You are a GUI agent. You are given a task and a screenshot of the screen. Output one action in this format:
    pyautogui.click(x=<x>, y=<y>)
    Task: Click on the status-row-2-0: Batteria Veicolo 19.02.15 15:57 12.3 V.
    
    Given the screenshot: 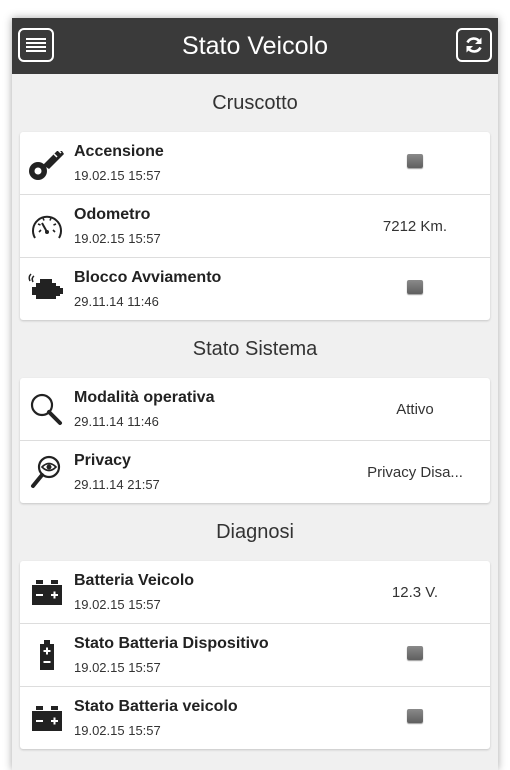 What is the action you would take?
    pyautogui.click(x=255, y=592)
    